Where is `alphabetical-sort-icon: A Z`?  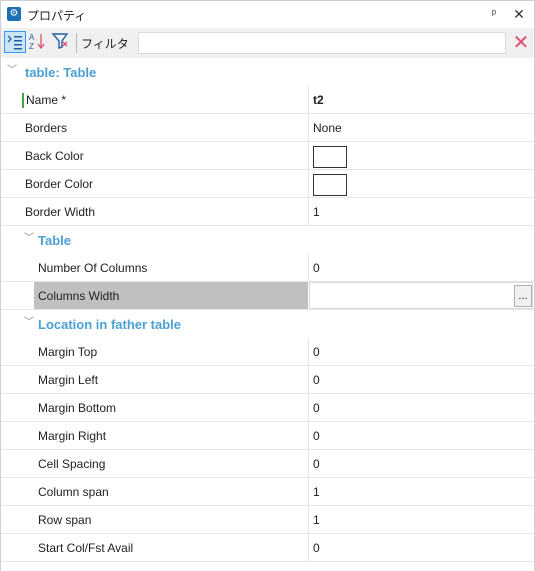 alphabetical-sort-icon: A Z is located at coordinates (38, 42).